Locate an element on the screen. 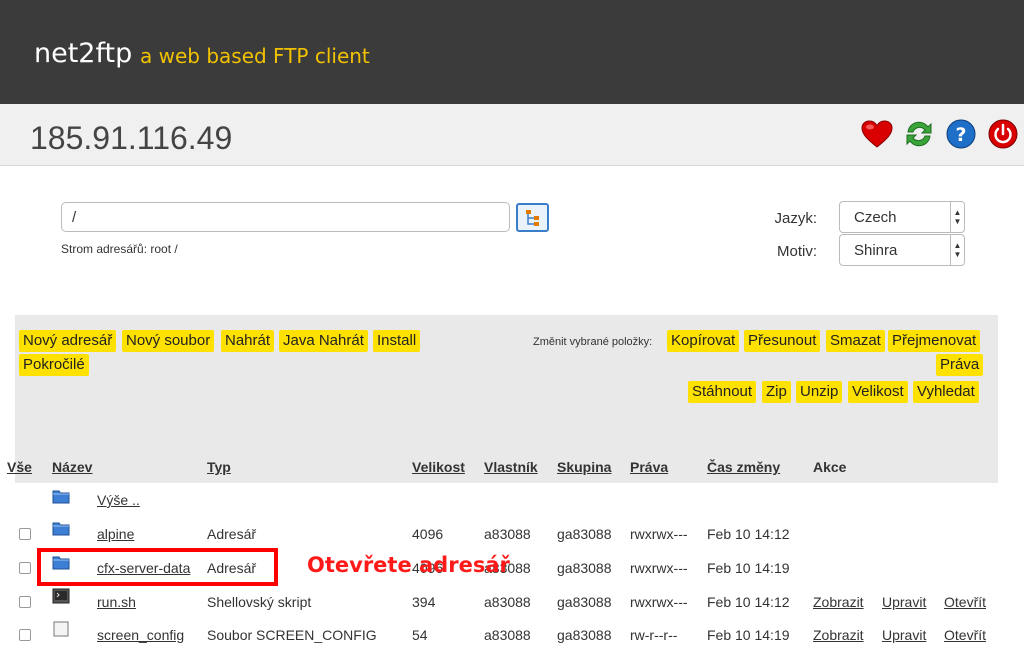 Image resolution: width=1024 pixels, height=665 pixels. file-icon is located at coordinates (61, 629).